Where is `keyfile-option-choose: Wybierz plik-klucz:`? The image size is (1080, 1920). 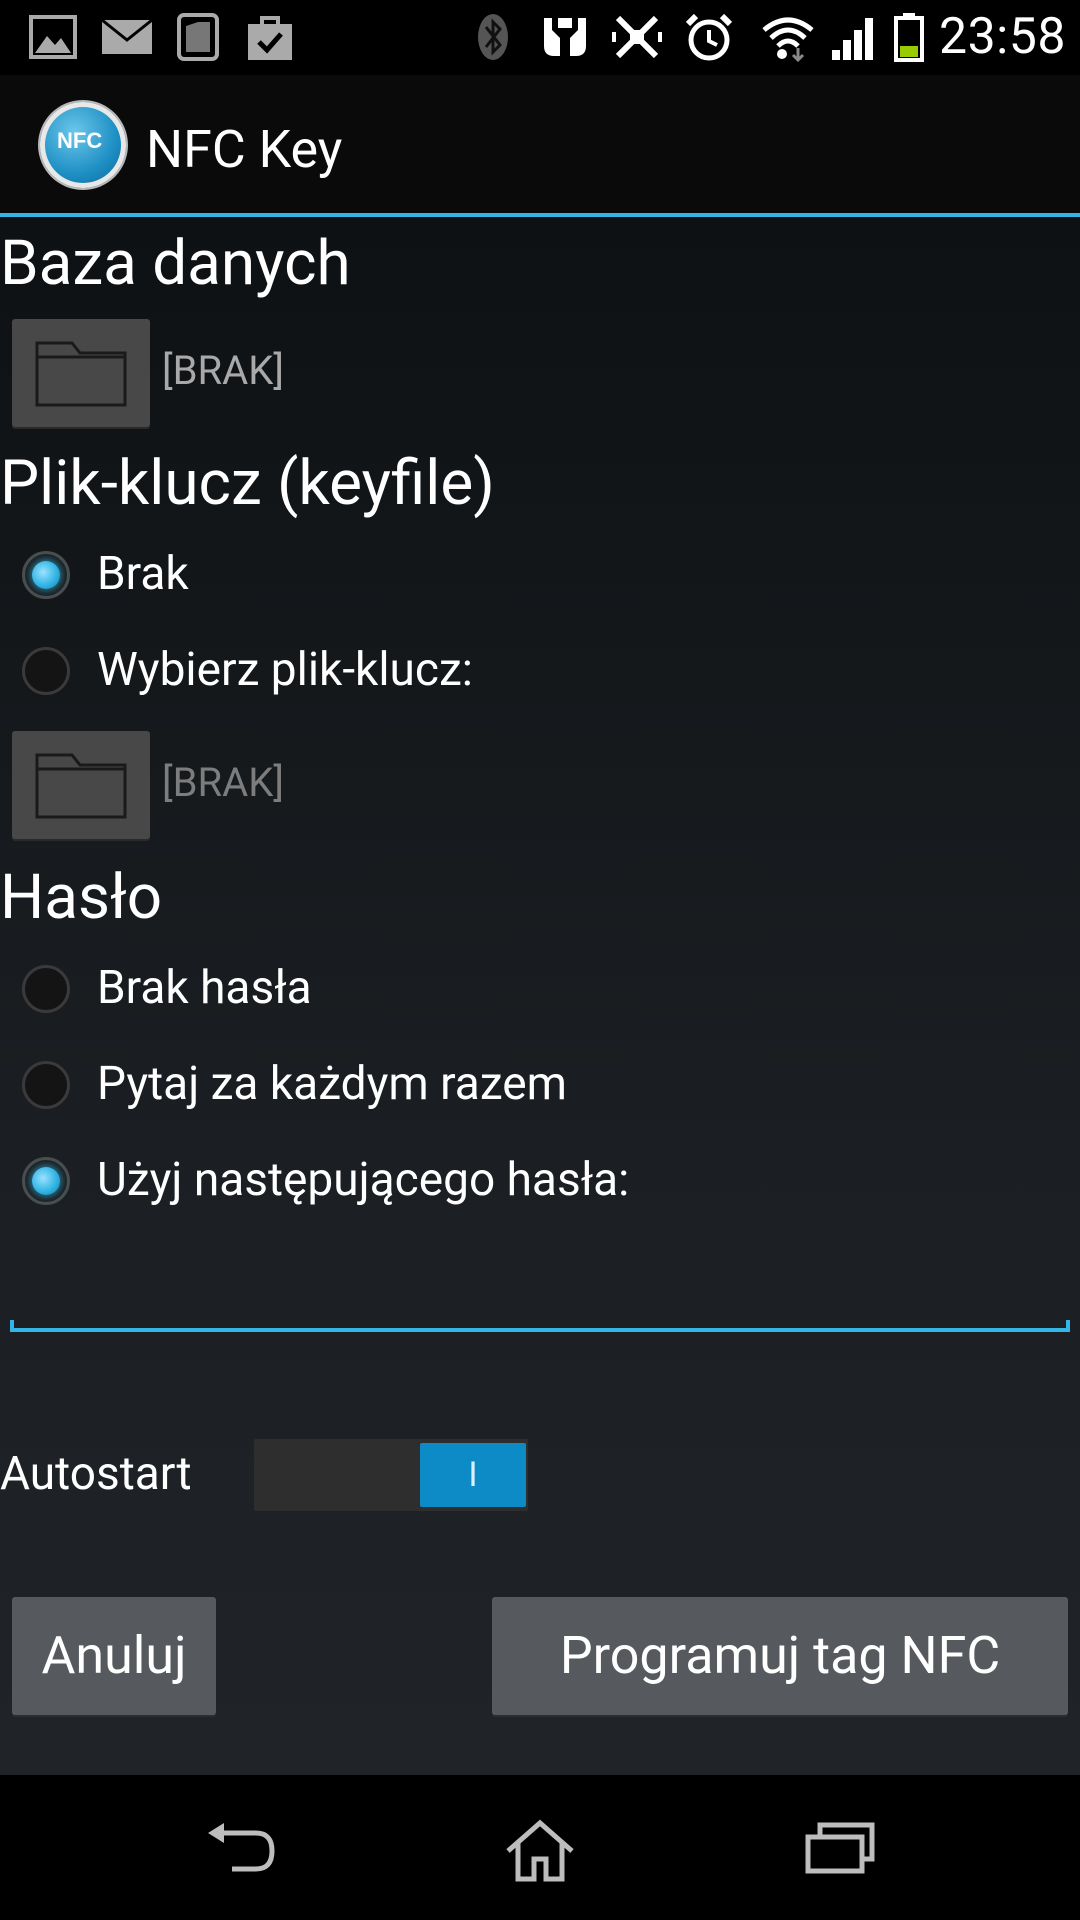 keyfile-option-choose: Wybierz plik-klucz: is located at coordinates (540, 674).